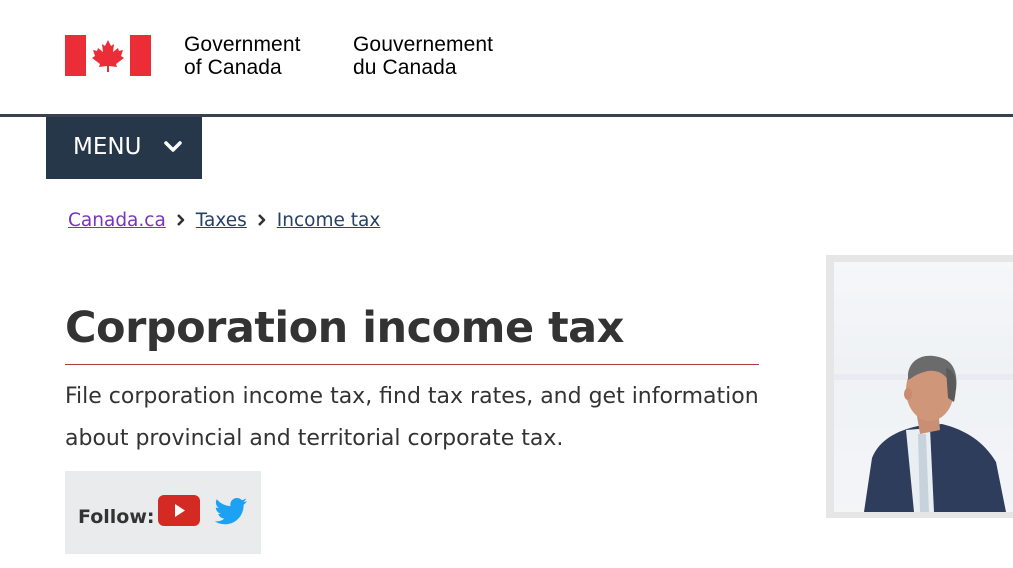  I want to click on signature-english: Government of Canada, so click(242, 56).